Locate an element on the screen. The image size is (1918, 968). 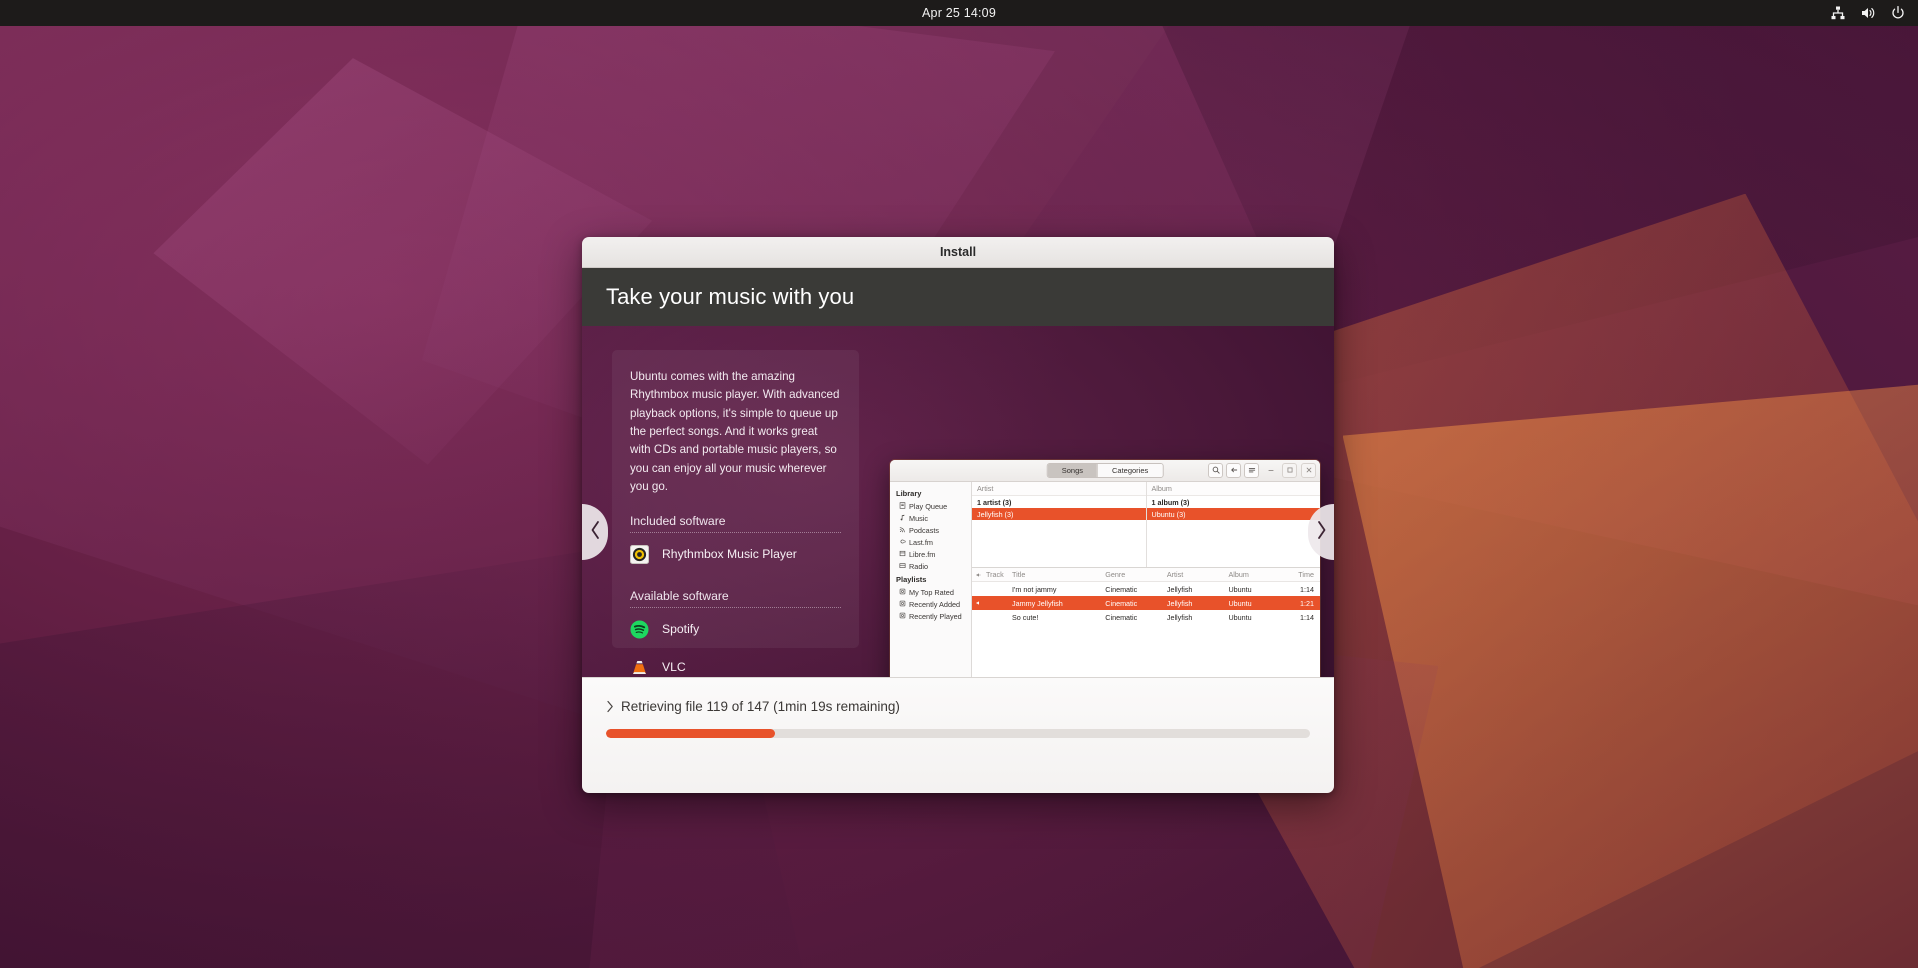
cell-title: So cute! is located at coordinates (1025, 617).